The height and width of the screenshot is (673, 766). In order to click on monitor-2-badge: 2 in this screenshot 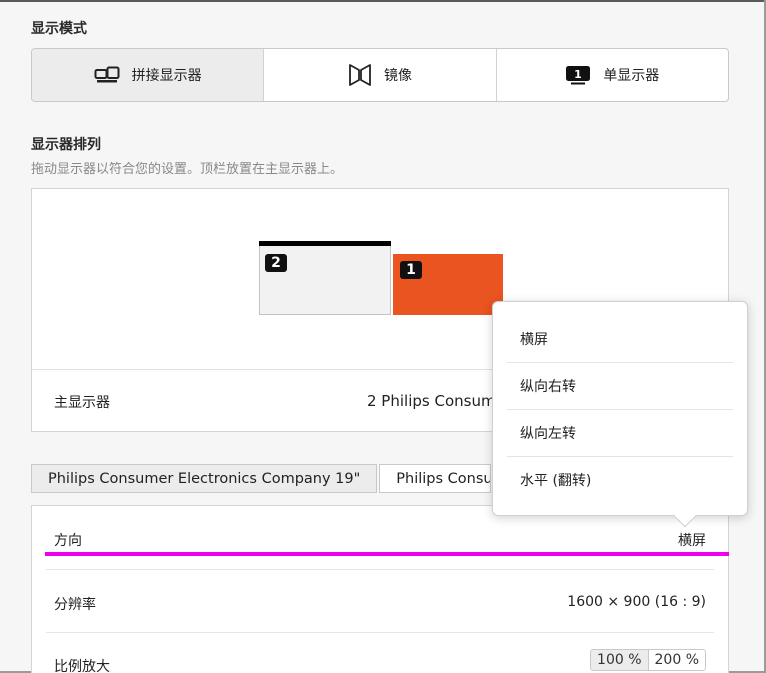, I will do `click(276, 263)`.